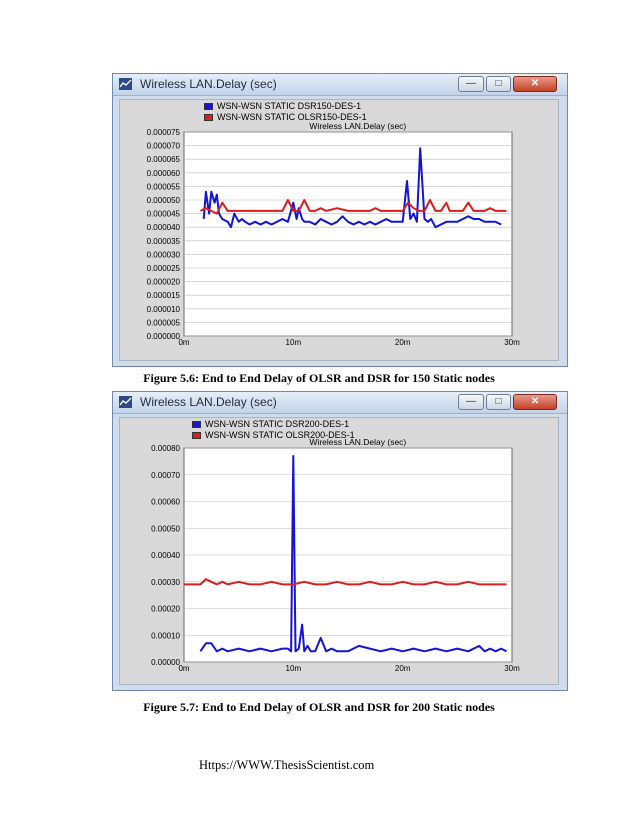 This screenshot has width=638, height=826. What do you see at coordinates (164, 214) in the screenshot?
I see `y-tick-label: 0.000045` at bounding box center [164, 214].